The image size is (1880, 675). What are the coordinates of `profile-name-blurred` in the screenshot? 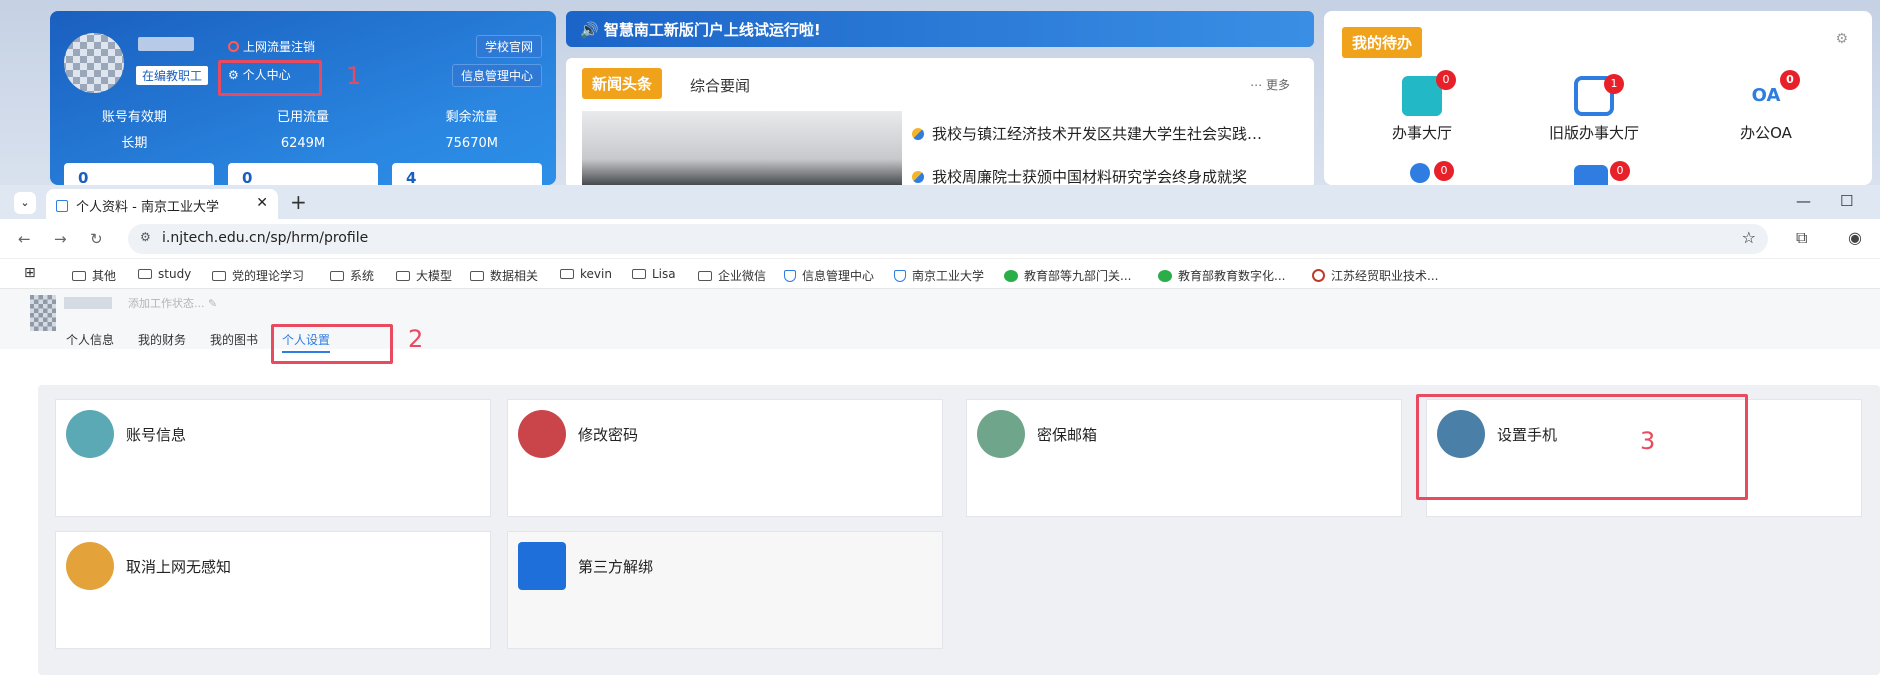 It's located at (88, 303).